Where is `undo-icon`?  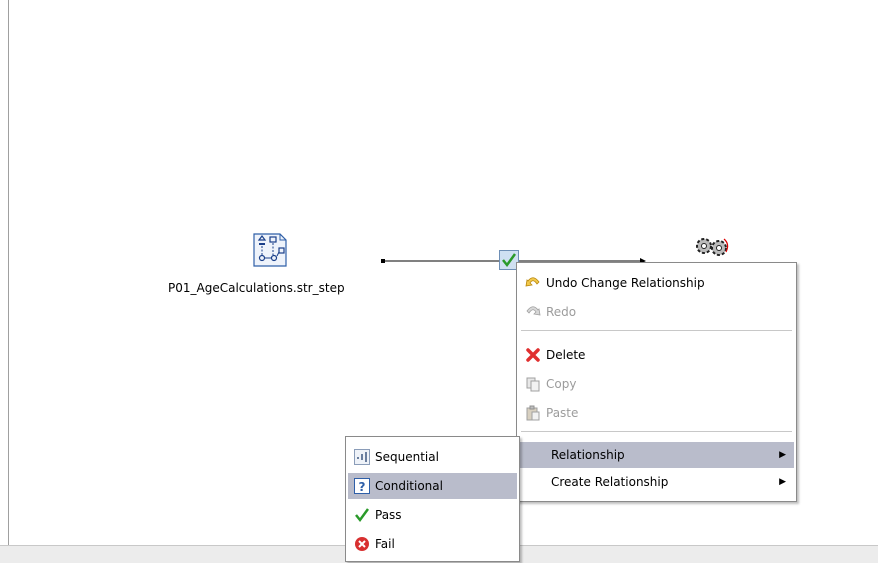
undo-icon is located at coordinates (533, 283).